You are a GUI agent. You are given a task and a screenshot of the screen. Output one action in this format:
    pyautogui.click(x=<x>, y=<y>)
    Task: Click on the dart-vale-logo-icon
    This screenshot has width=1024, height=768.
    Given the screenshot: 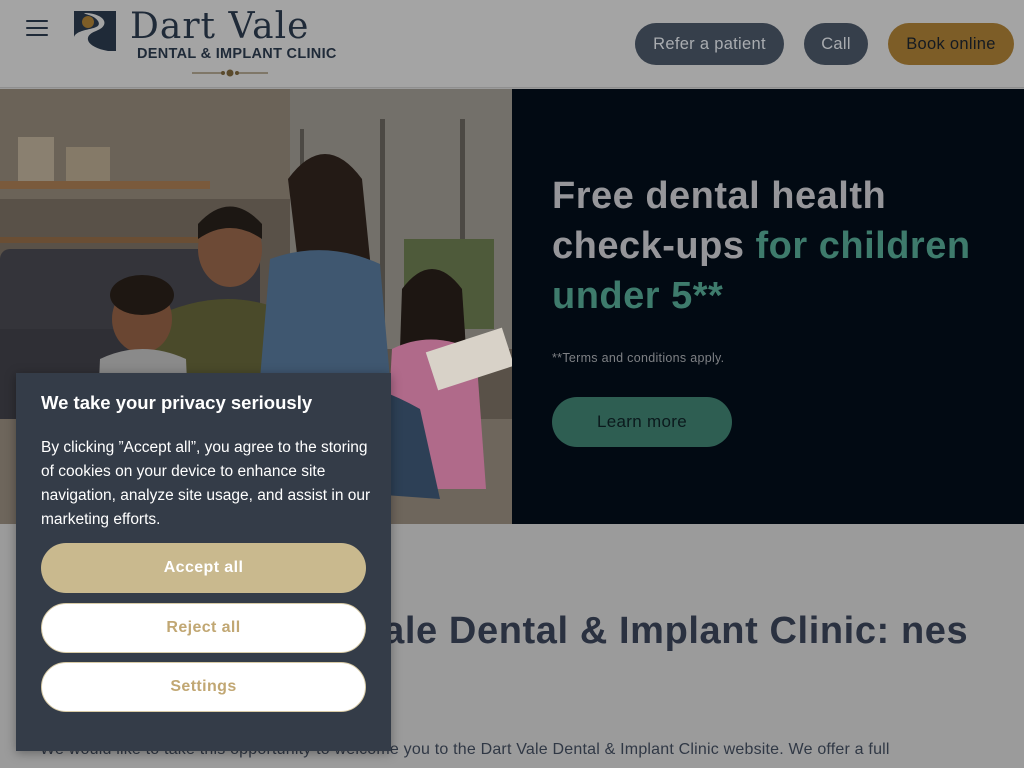 What is the action you would take?
    pyautogui.click(x=95, y=32)
    